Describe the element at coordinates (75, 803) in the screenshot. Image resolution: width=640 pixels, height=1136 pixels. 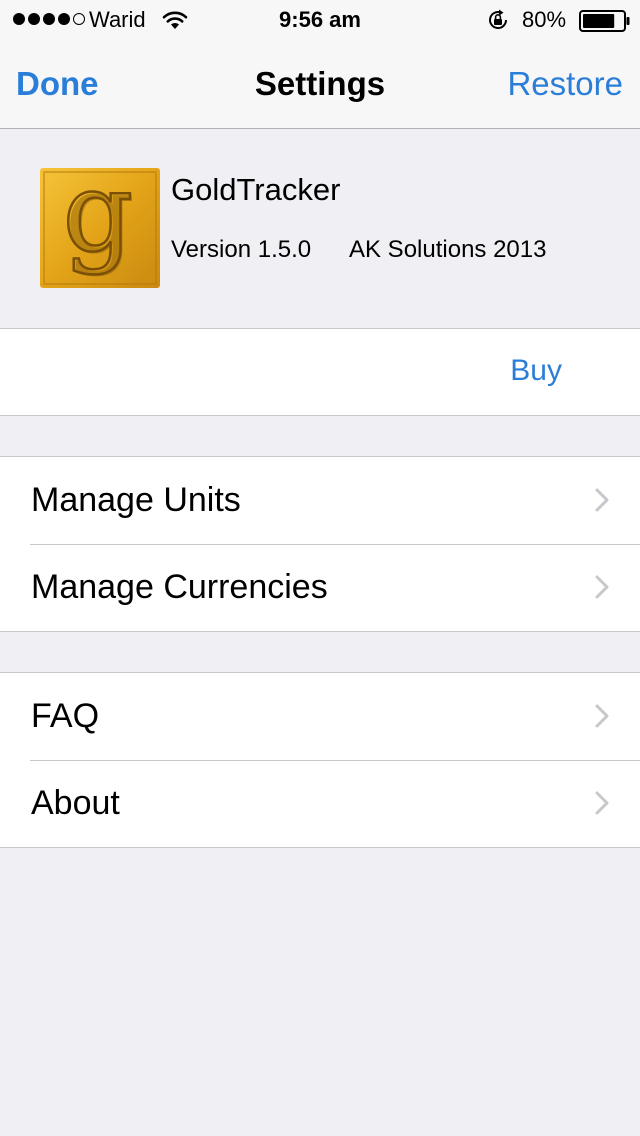
I see `about-label: About` at that location.